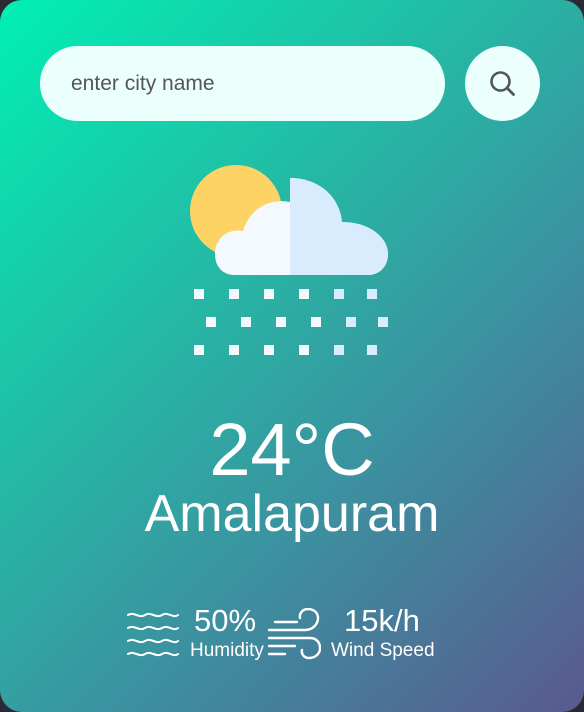 Image resolution: width=584 pixels, height=712 pixels. I want to click on wind-icon, so click(294, 634).